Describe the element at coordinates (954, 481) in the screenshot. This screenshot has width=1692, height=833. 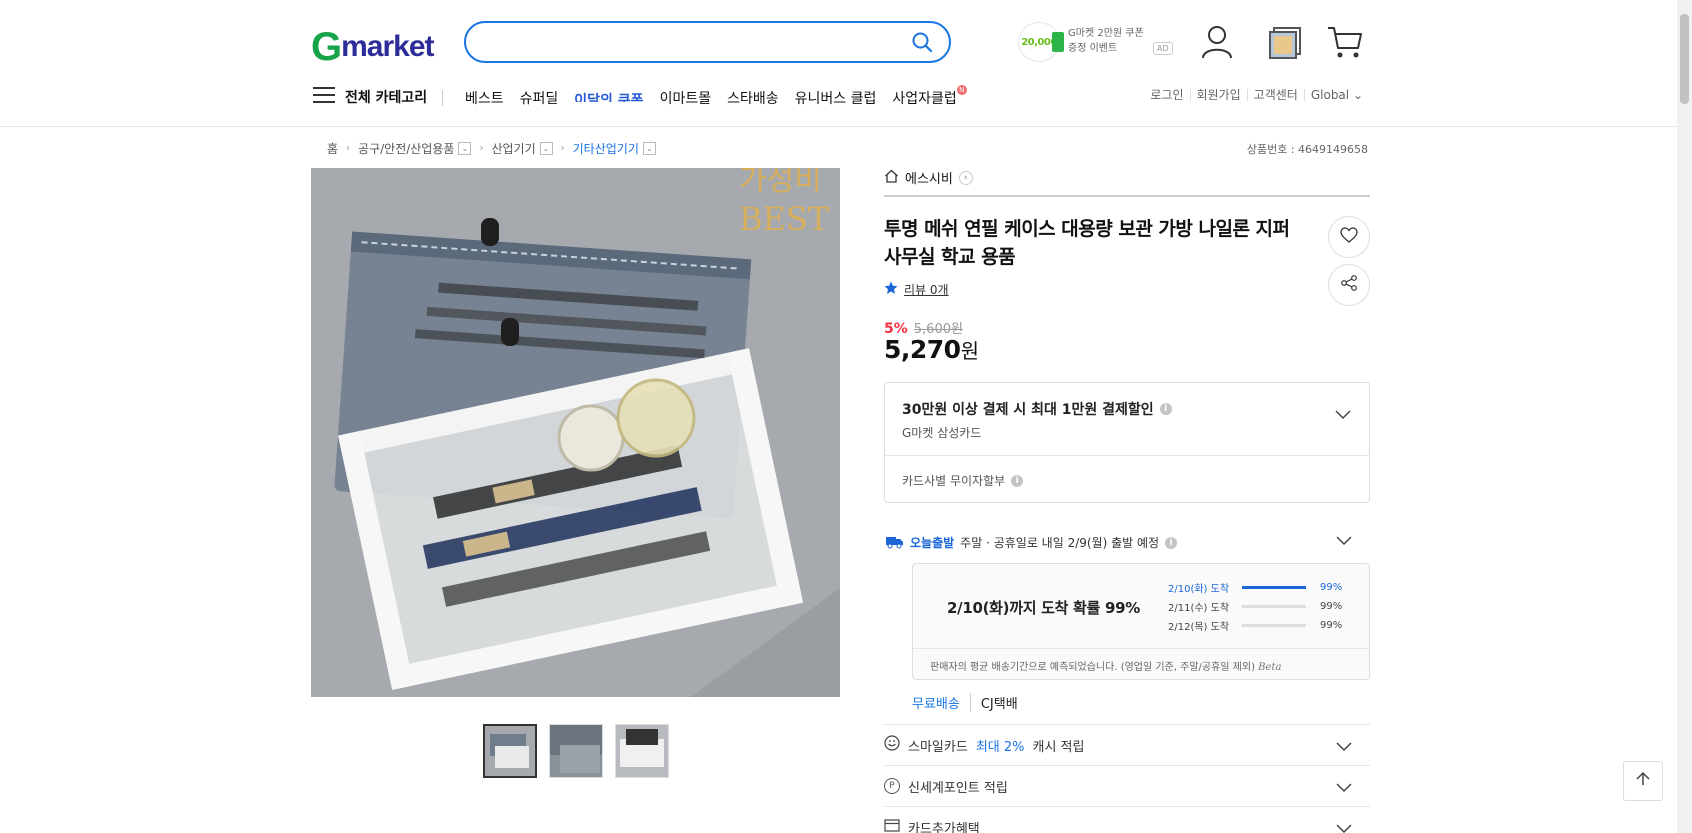
I see `installment-text: 카드사별 무이자할부` at that location.